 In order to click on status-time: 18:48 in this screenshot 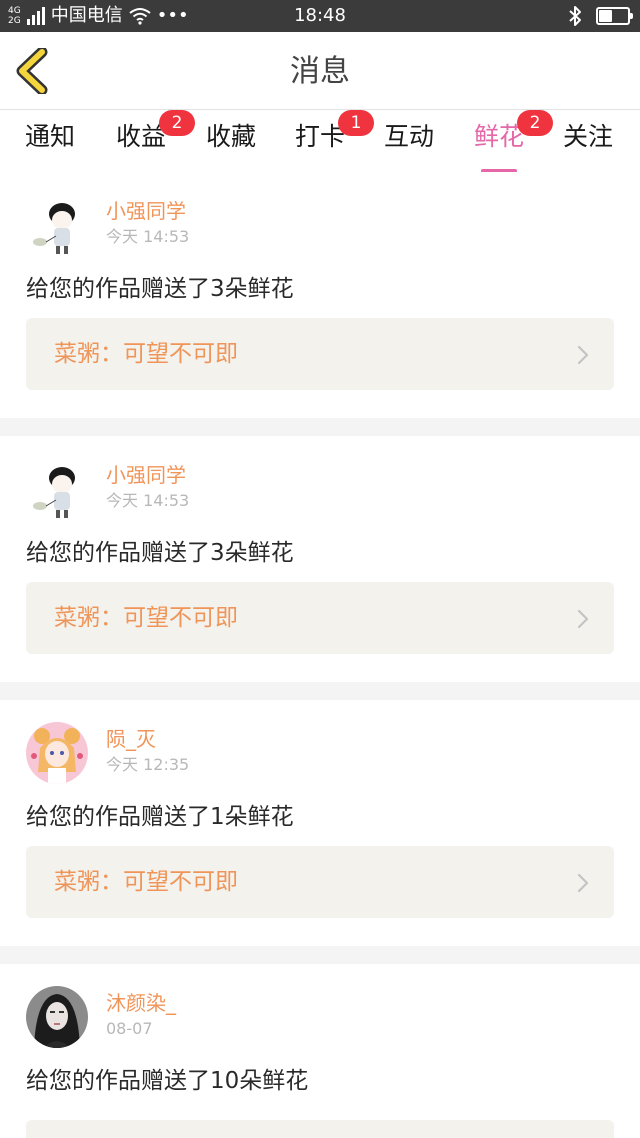, I will do `click(320, 15)`.